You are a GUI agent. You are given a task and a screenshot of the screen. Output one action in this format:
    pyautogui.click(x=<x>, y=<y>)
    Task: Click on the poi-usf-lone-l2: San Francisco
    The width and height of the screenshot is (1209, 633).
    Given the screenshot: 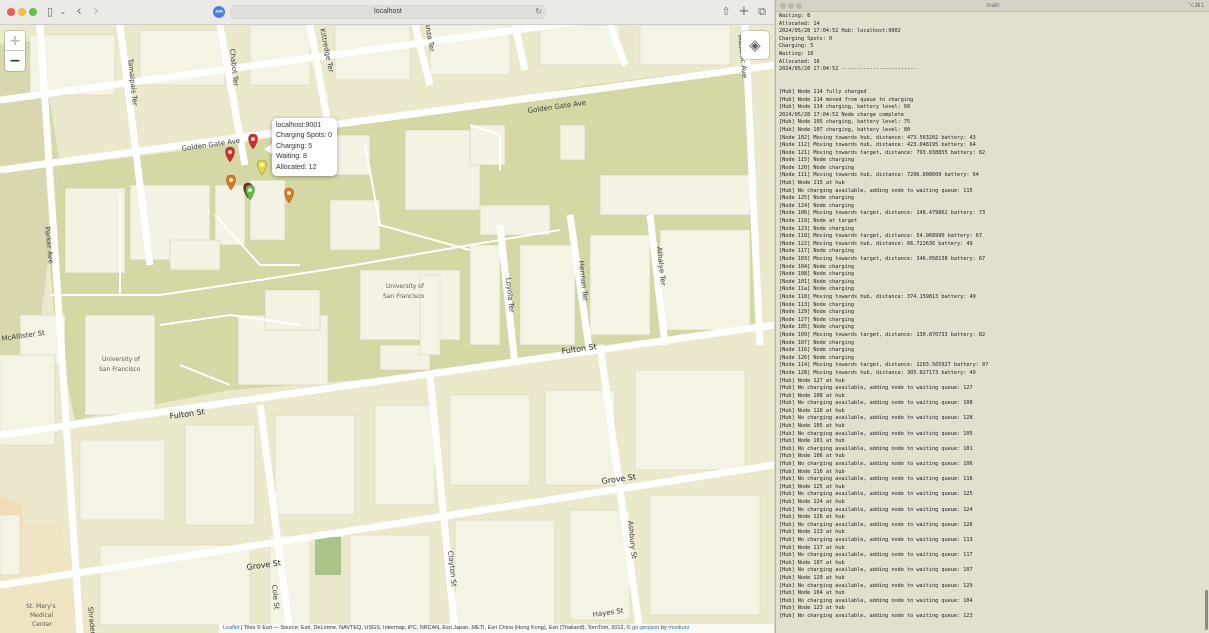 What is the action you would take?
    pyautogui.click(x=120, y=369)
    